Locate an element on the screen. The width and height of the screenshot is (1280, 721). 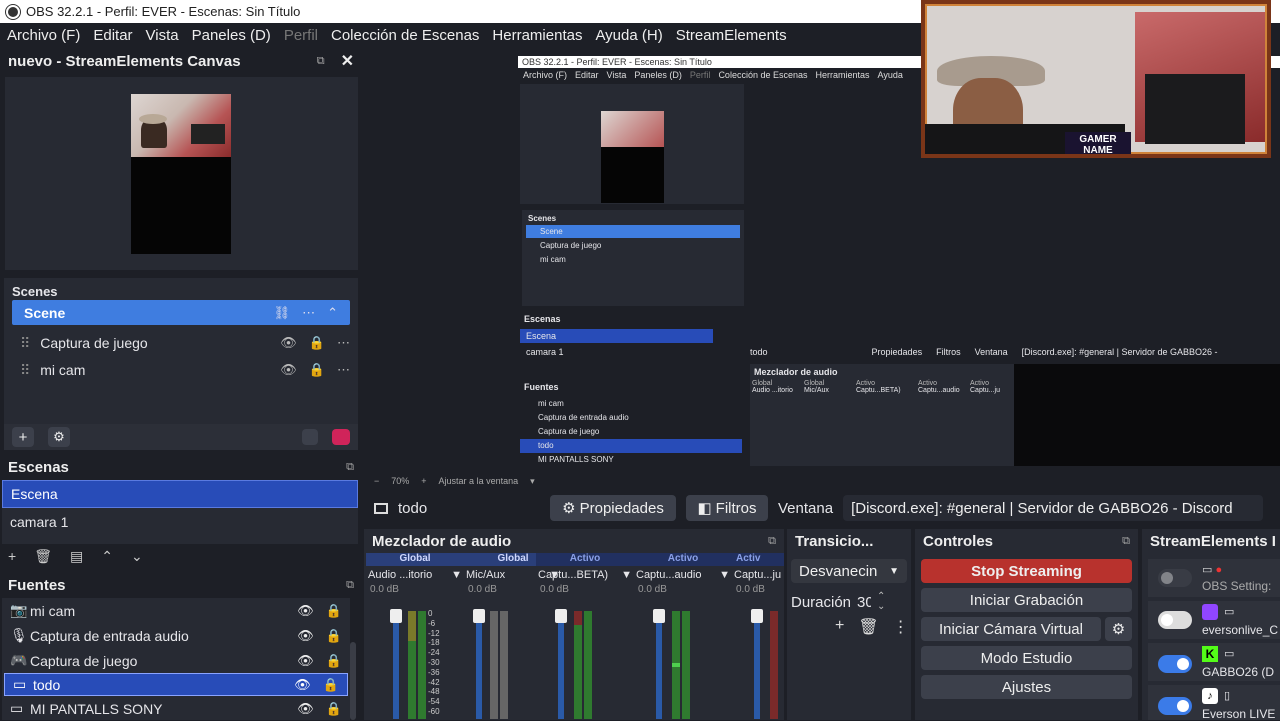
duration-input: 30 is located at coordinates (864, 602).